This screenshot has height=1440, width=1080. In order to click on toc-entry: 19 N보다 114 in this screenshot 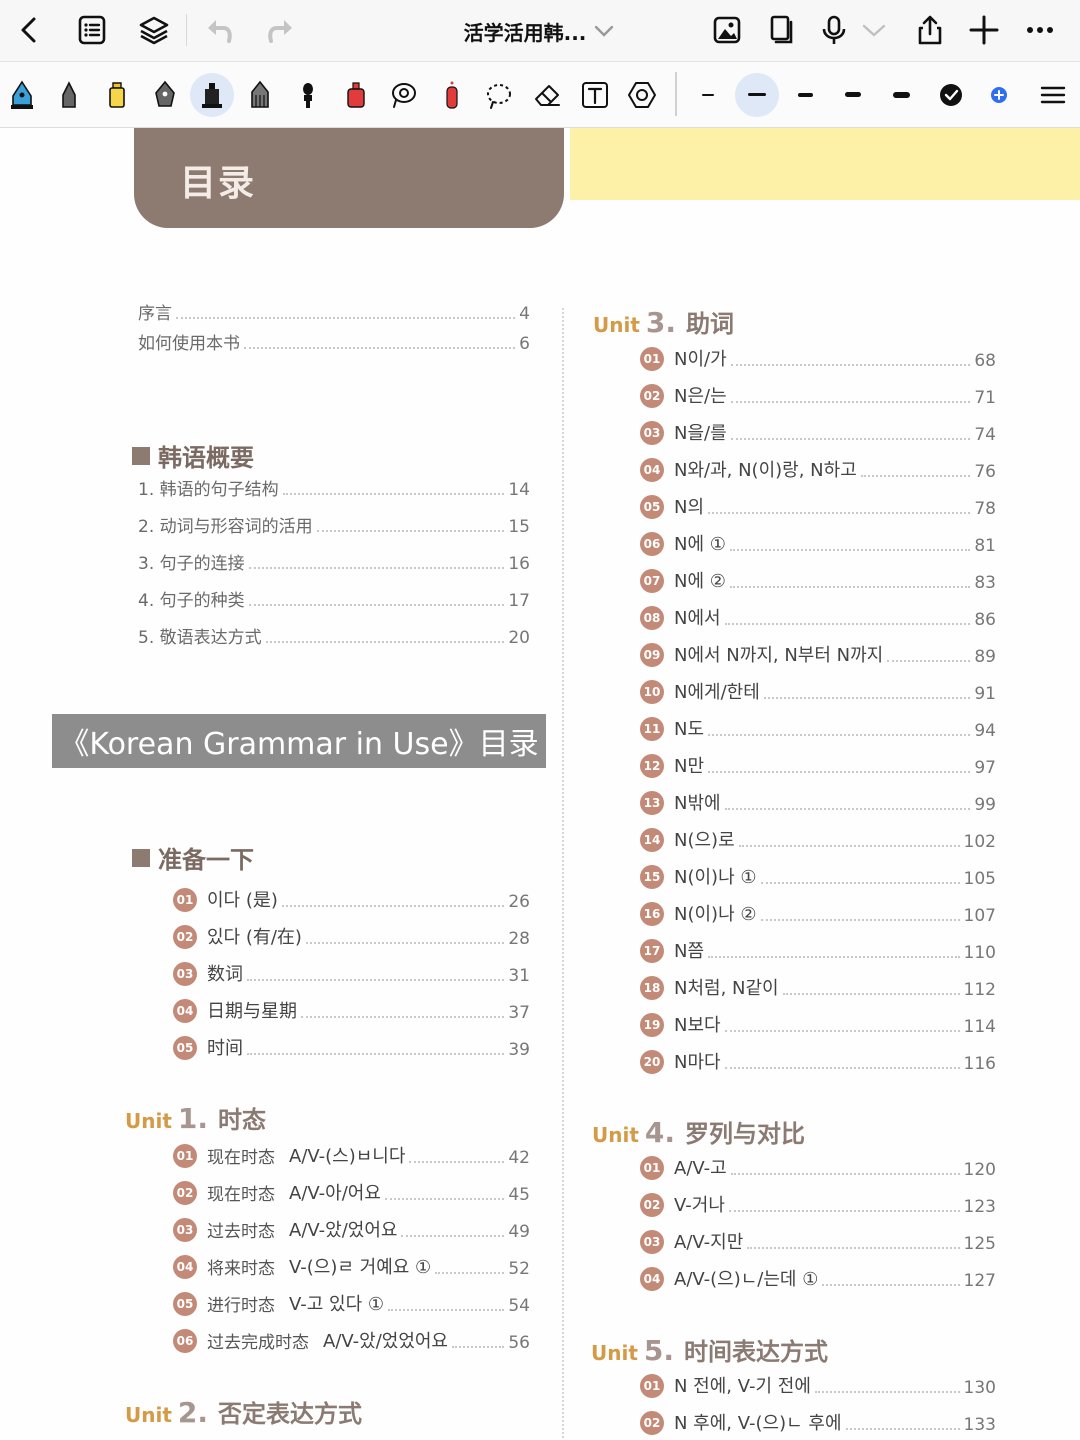, I will do `click(818, 1025)`.